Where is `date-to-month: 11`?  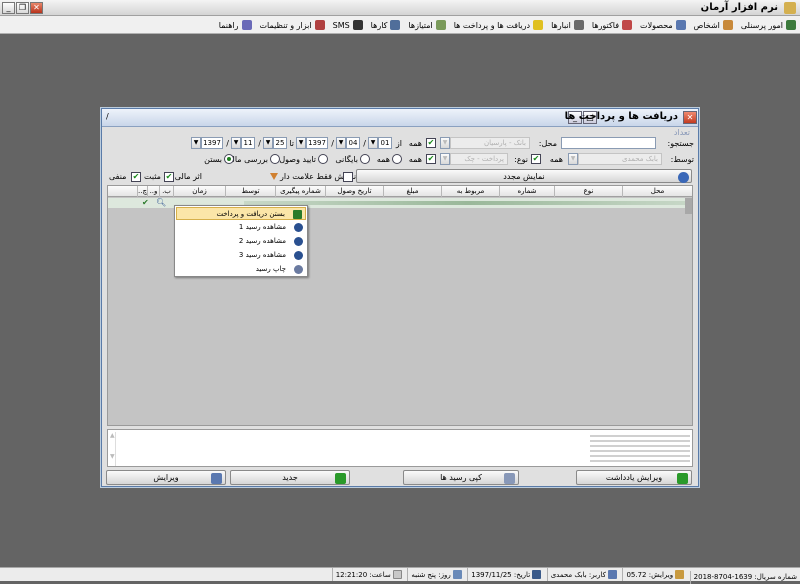
date-to-month: 11 is located at coordinates (248, 143).